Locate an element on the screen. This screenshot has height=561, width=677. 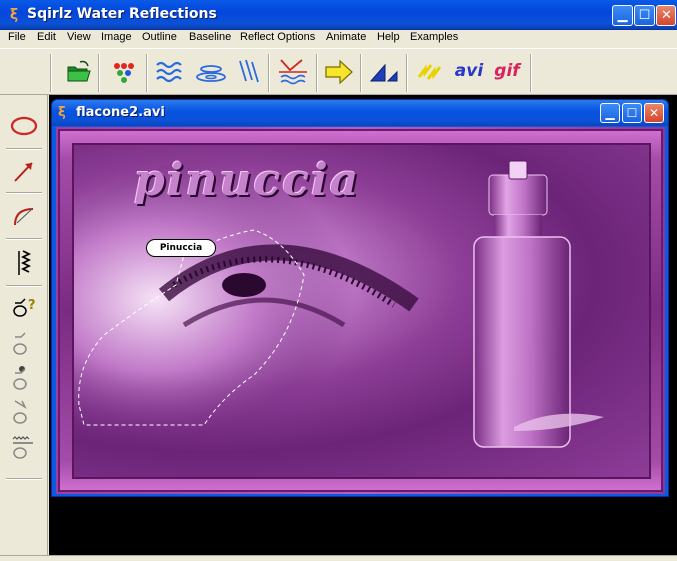
menu-baseline: Baseline is located at coordinates (210, 37).